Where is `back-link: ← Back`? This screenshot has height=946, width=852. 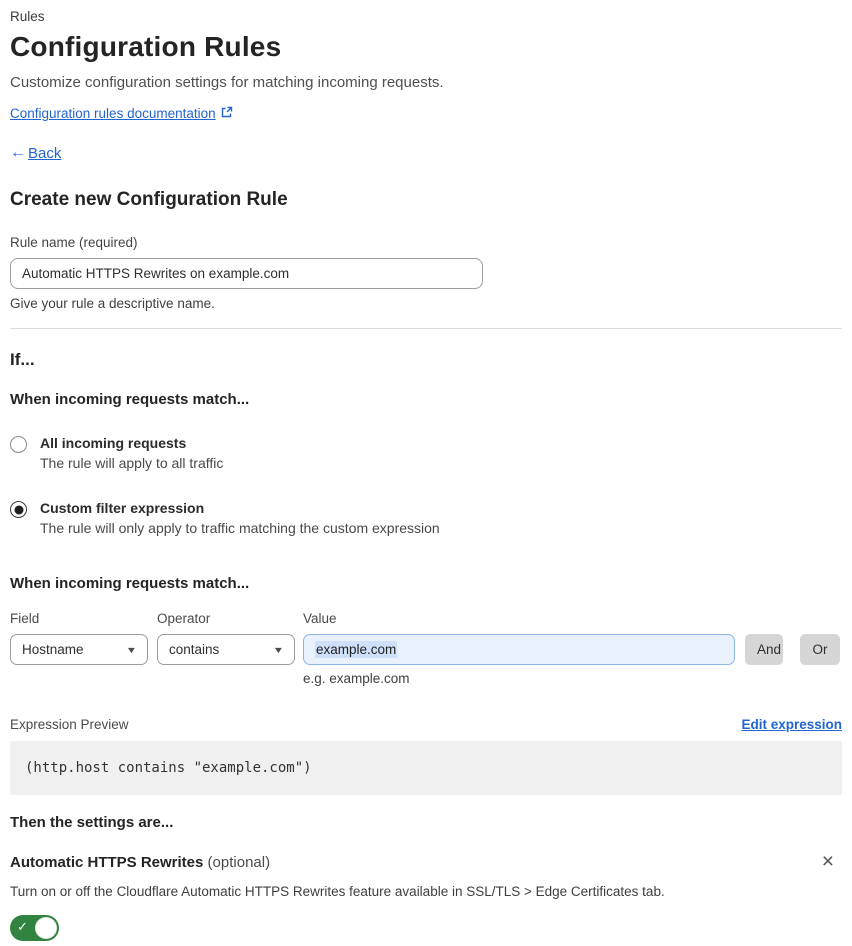
back-link: ← Back is located at coordinates (426, 153).